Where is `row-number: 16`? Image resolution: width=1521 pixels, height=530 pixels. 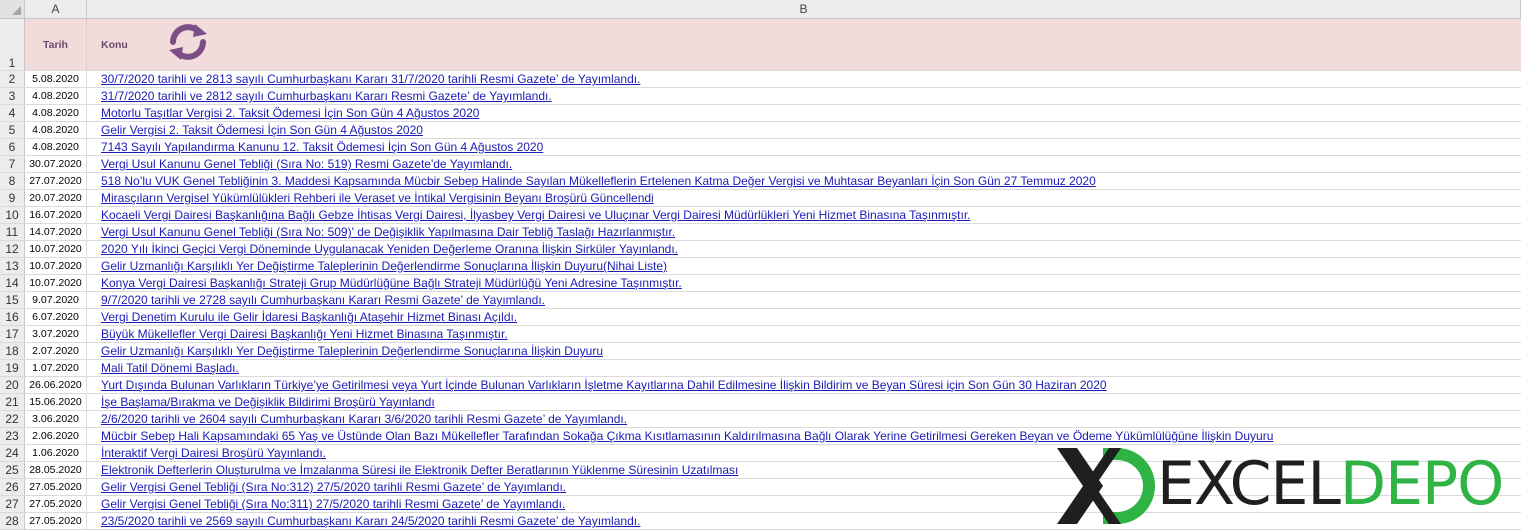
row-number: 16 is located at coordinates (12, 317).